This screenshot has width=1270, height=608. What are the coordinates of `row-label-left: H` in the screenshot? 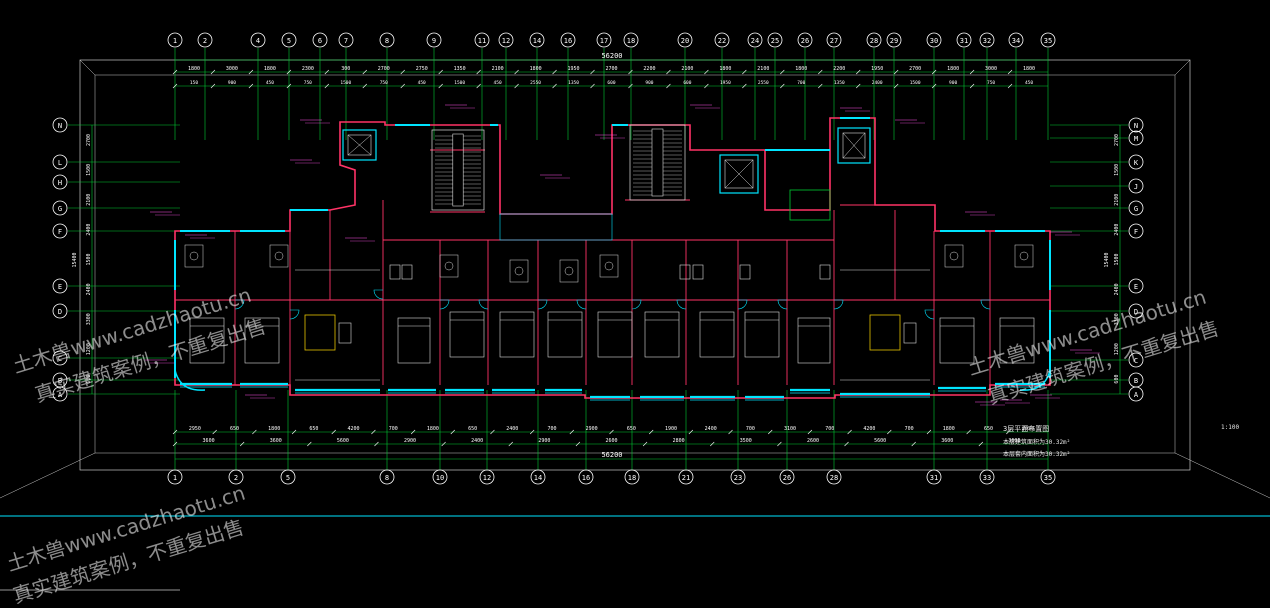 It's located at (60, 183).